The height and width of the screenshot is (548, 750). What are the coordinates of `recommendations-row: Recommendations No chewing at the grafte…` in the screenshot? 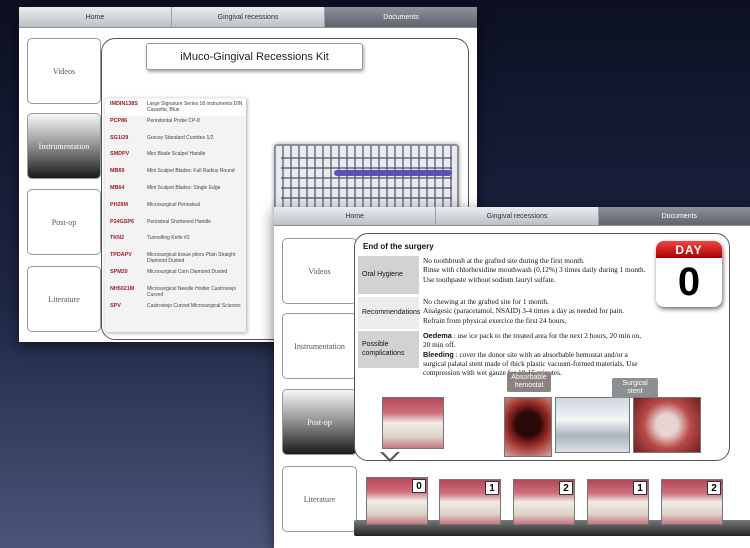 It's located at (503, 313).